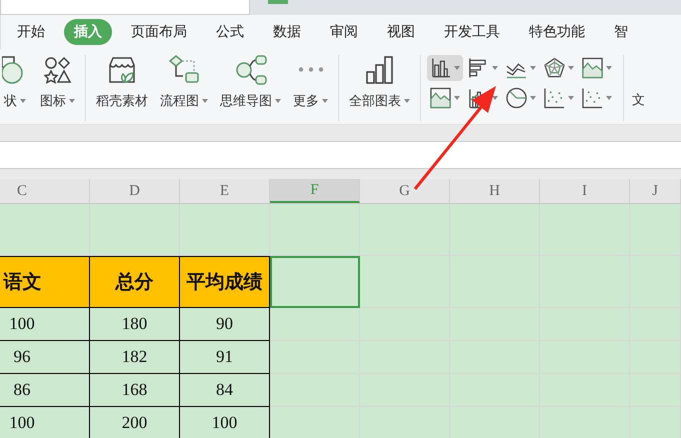 This screenshot has width=681, height=438. Describe the element at coordinates (655, 191) in the screenshot. I see `column-header: J` at that location.